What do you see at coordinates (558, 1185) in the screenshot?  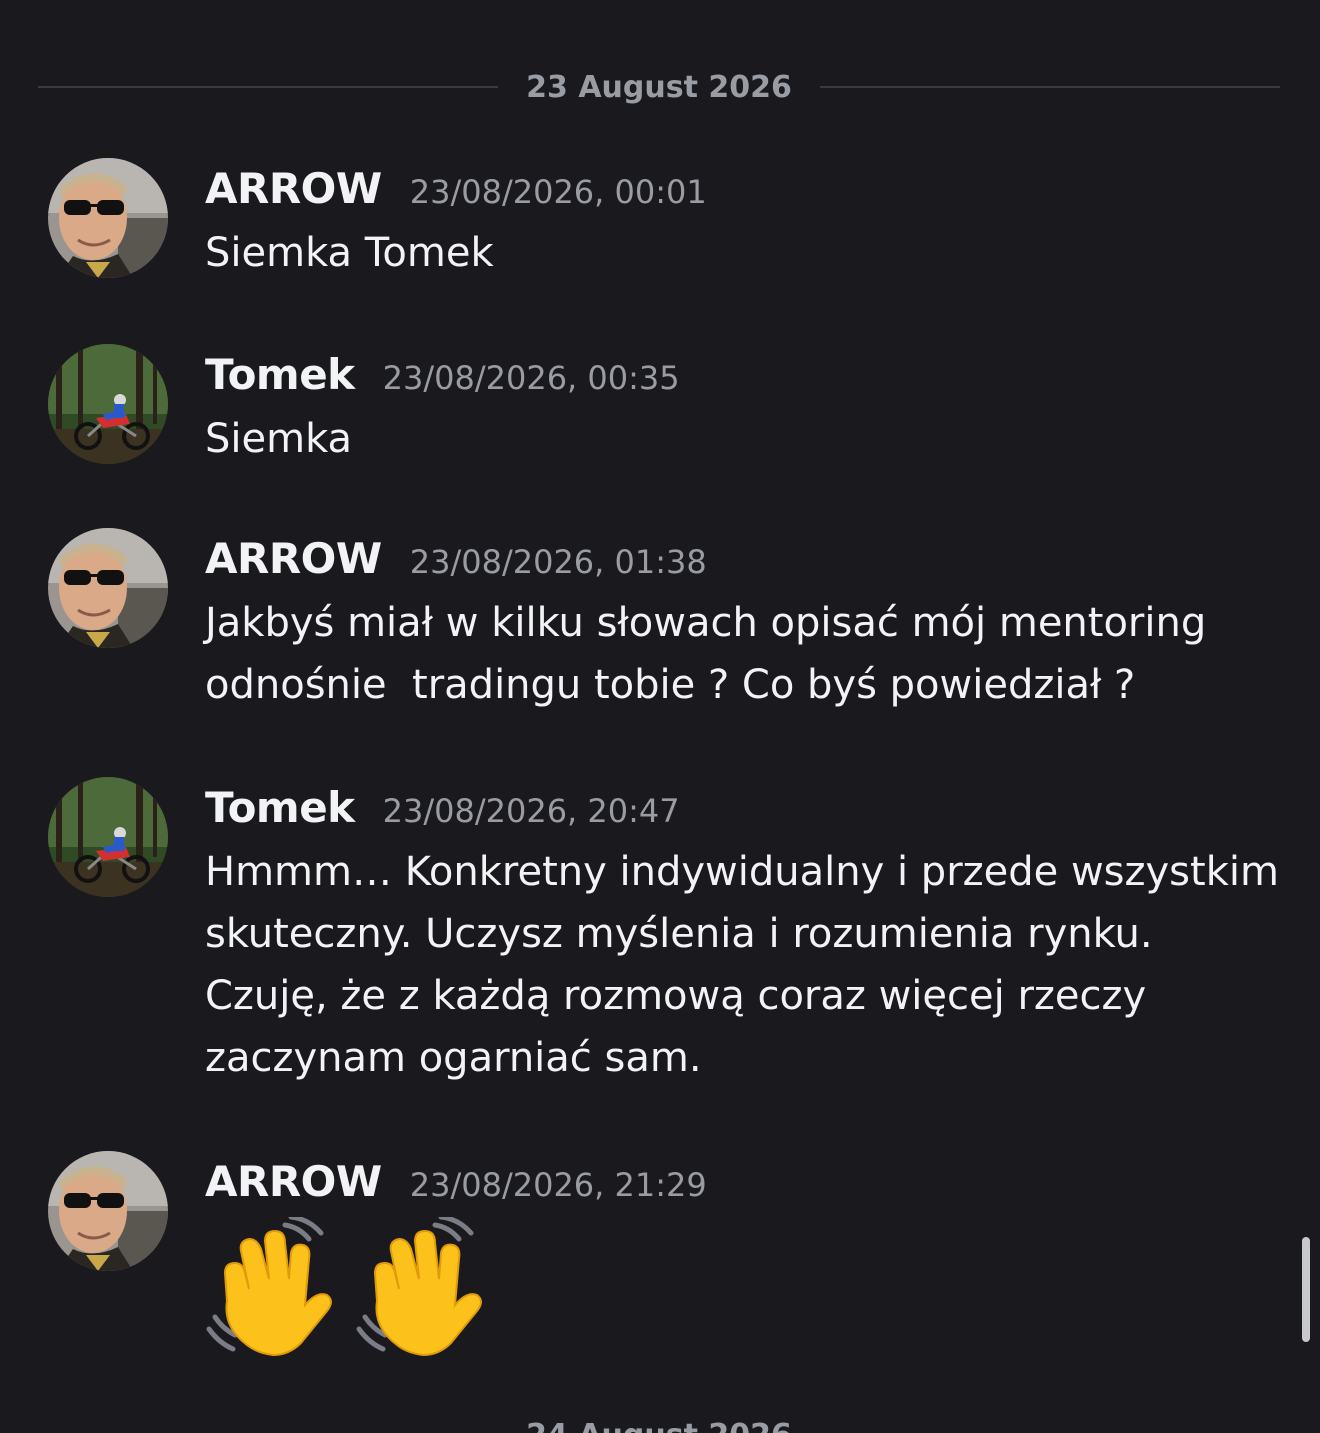 I see `message-timestamp: 23/08/2026, 21:29` at bounding box center [558, 1185].